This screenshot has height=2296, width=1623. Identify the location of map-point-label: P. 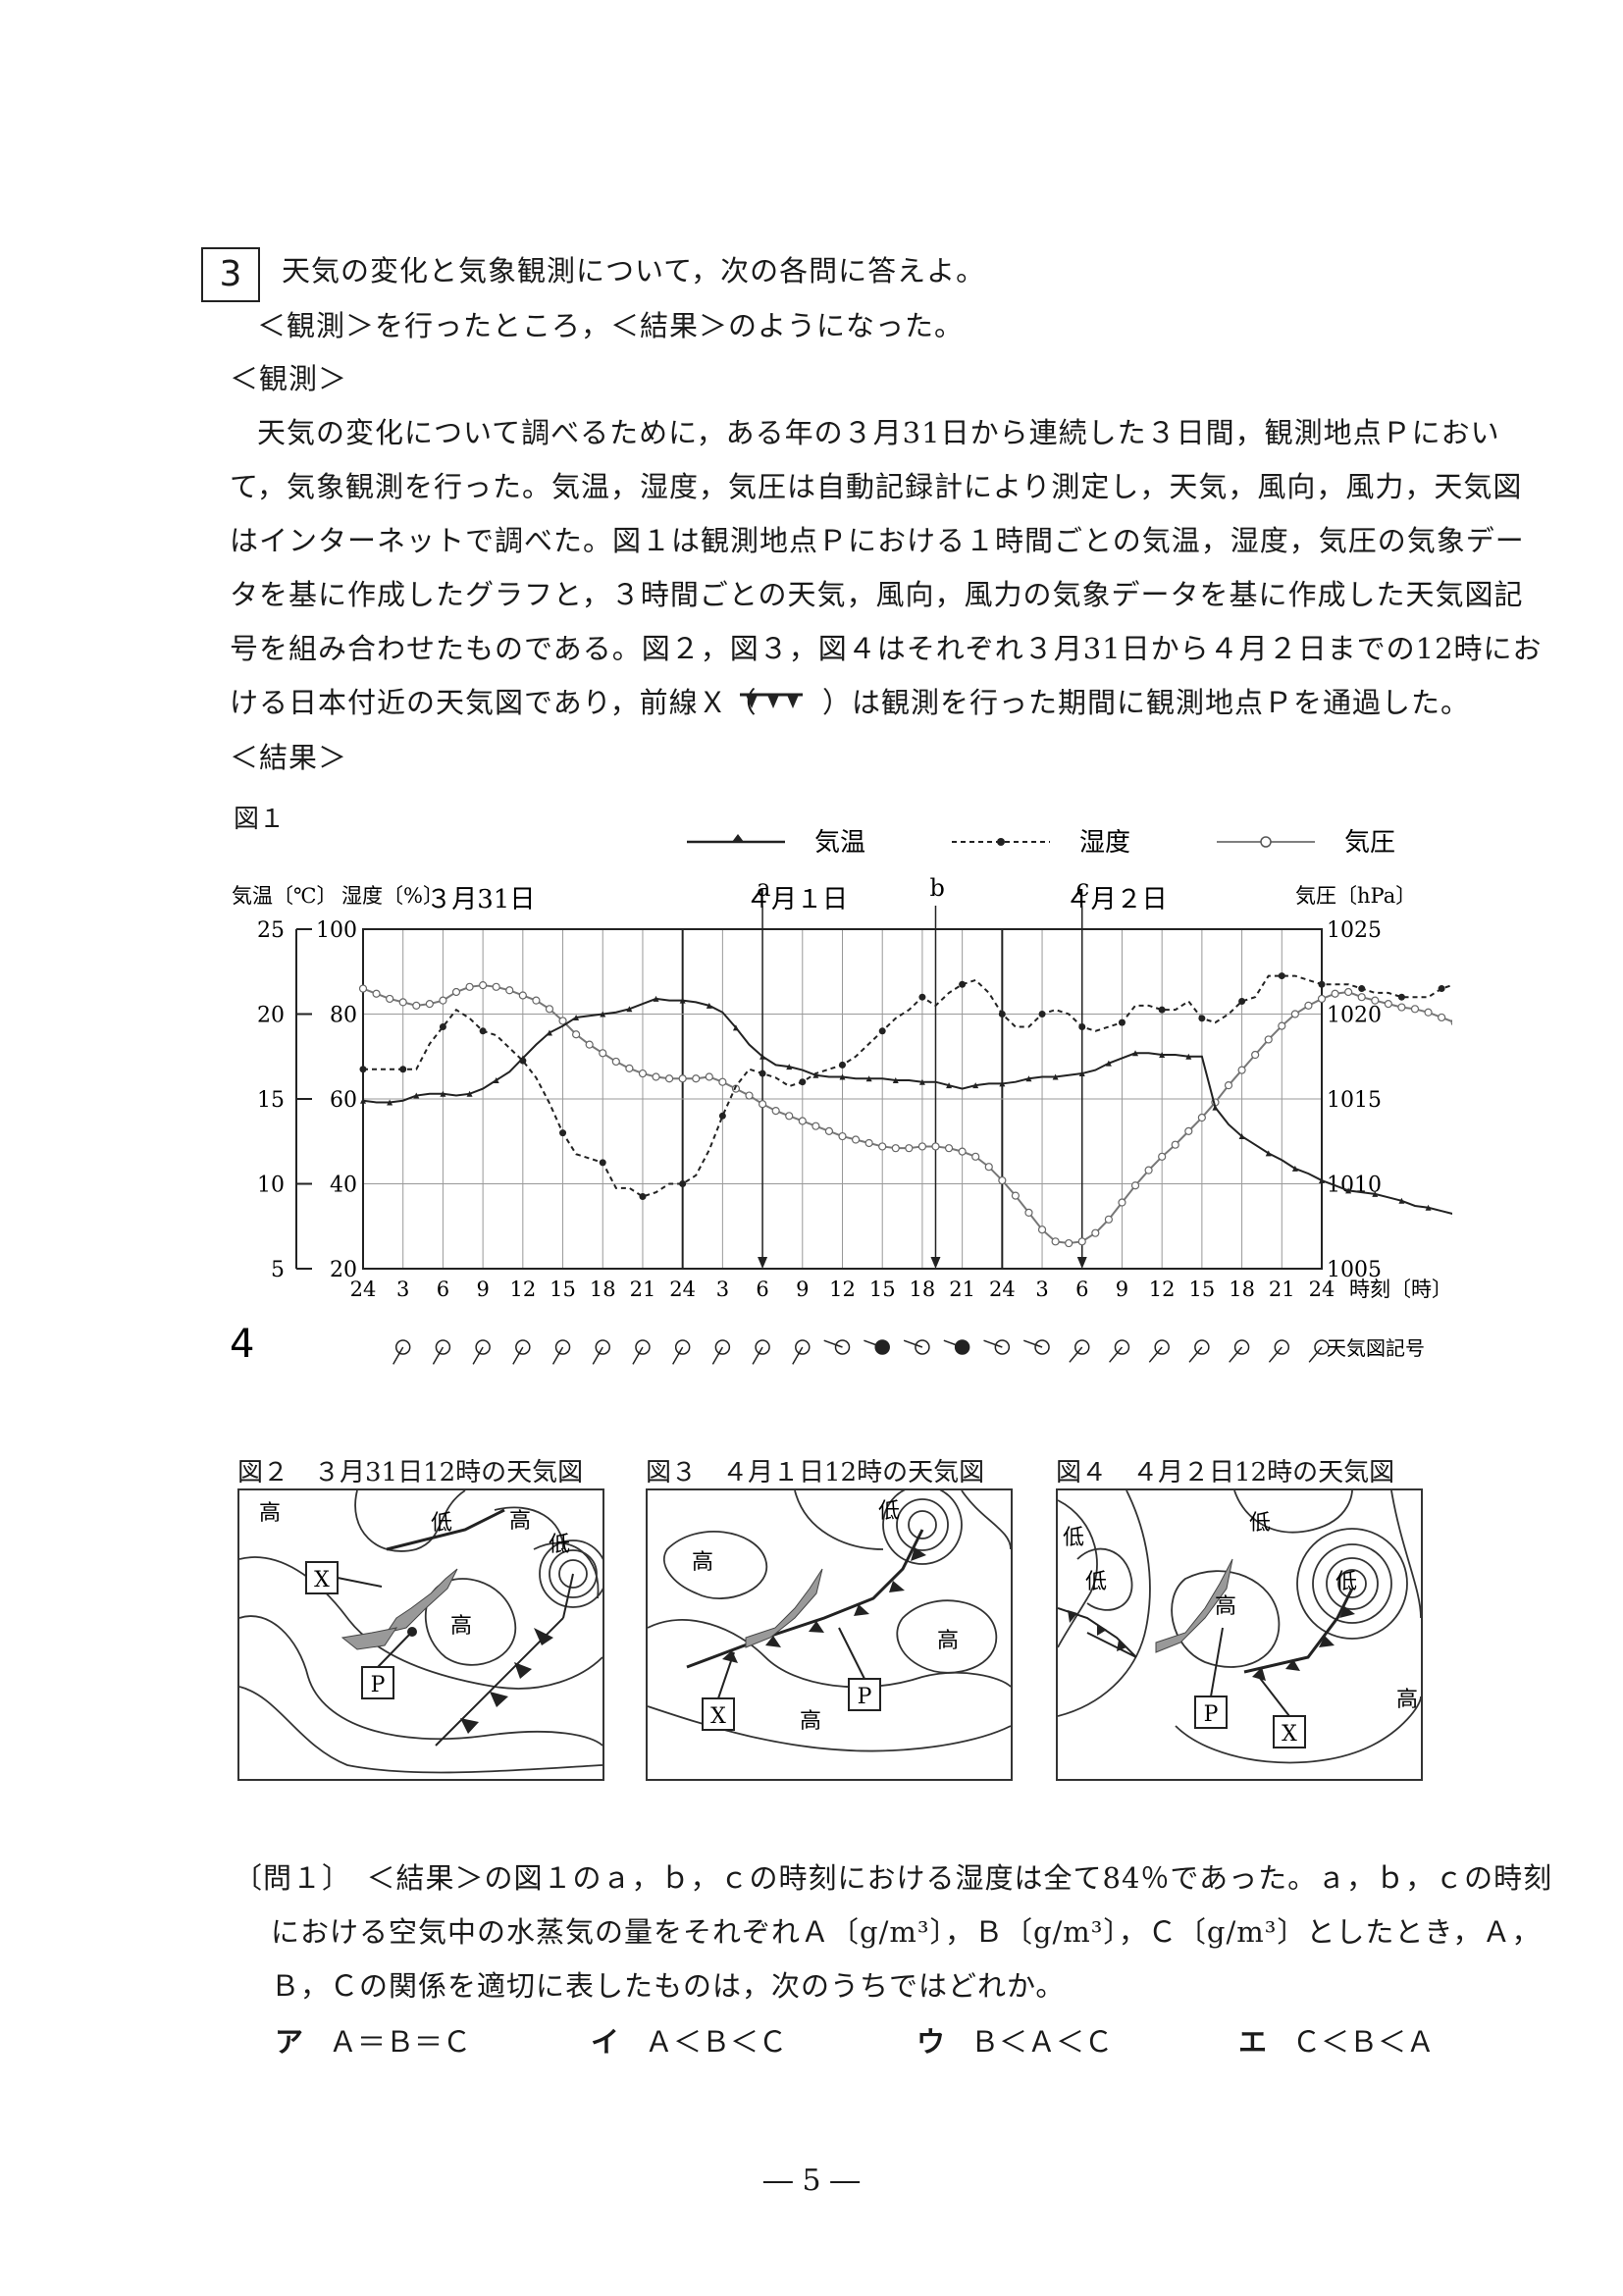
(378, 1685).